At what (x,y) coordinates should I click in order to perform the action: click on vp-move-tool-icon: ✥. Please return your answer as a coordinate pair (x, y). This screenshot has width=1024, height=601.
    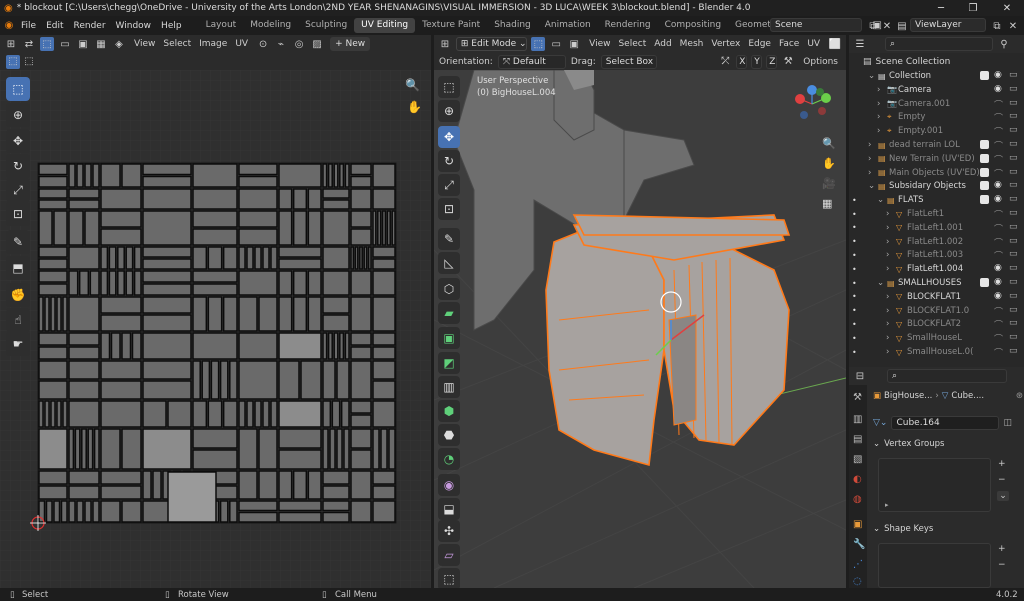
    Looking at the image, I should click on (449, 137).